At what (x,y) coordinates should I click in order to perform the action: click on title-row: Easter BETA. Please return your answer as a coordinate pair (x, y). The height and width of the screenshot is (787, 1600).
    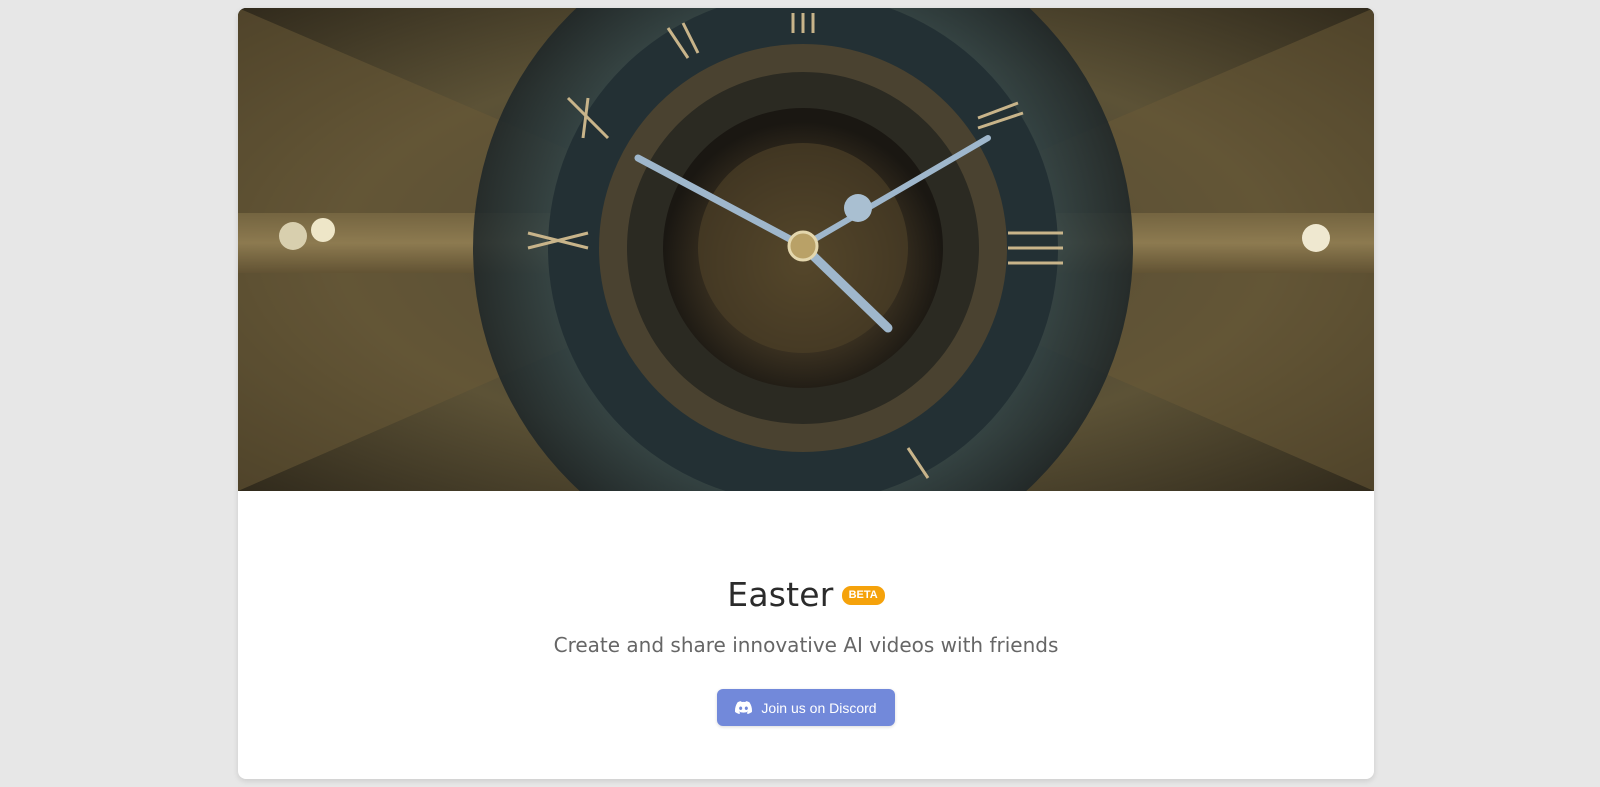
    Looking at the image, I should click on (806, 594).